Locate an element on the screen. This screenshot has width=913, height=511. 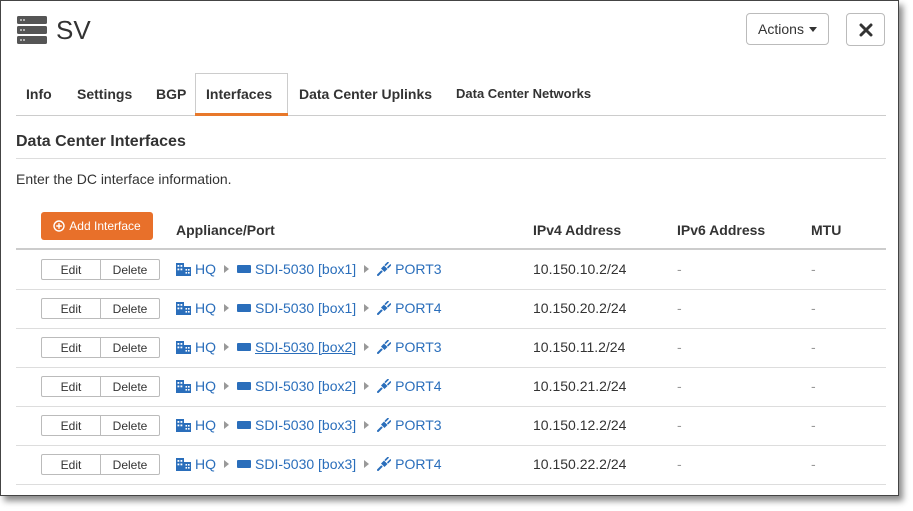
tab-bgp: BGP is located at coordinates (171, 93).